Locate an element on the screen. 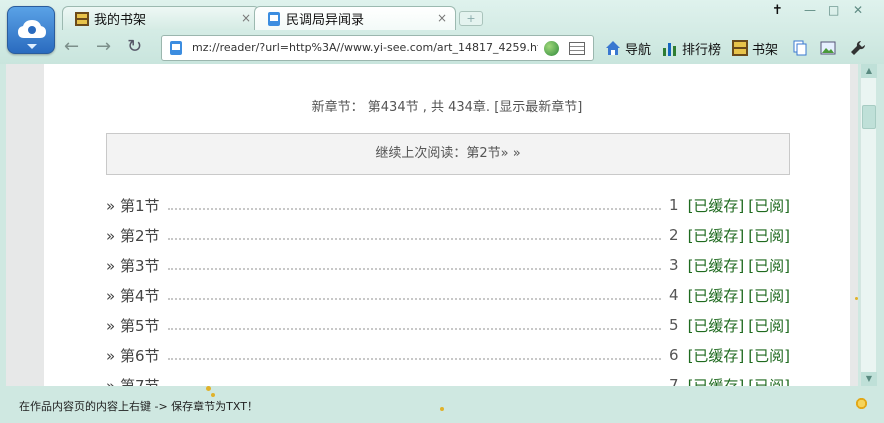 The height and width of the screenshot is (423, 884). toolbar-ranking: 排行榜 is located at coordinates (691, 48).